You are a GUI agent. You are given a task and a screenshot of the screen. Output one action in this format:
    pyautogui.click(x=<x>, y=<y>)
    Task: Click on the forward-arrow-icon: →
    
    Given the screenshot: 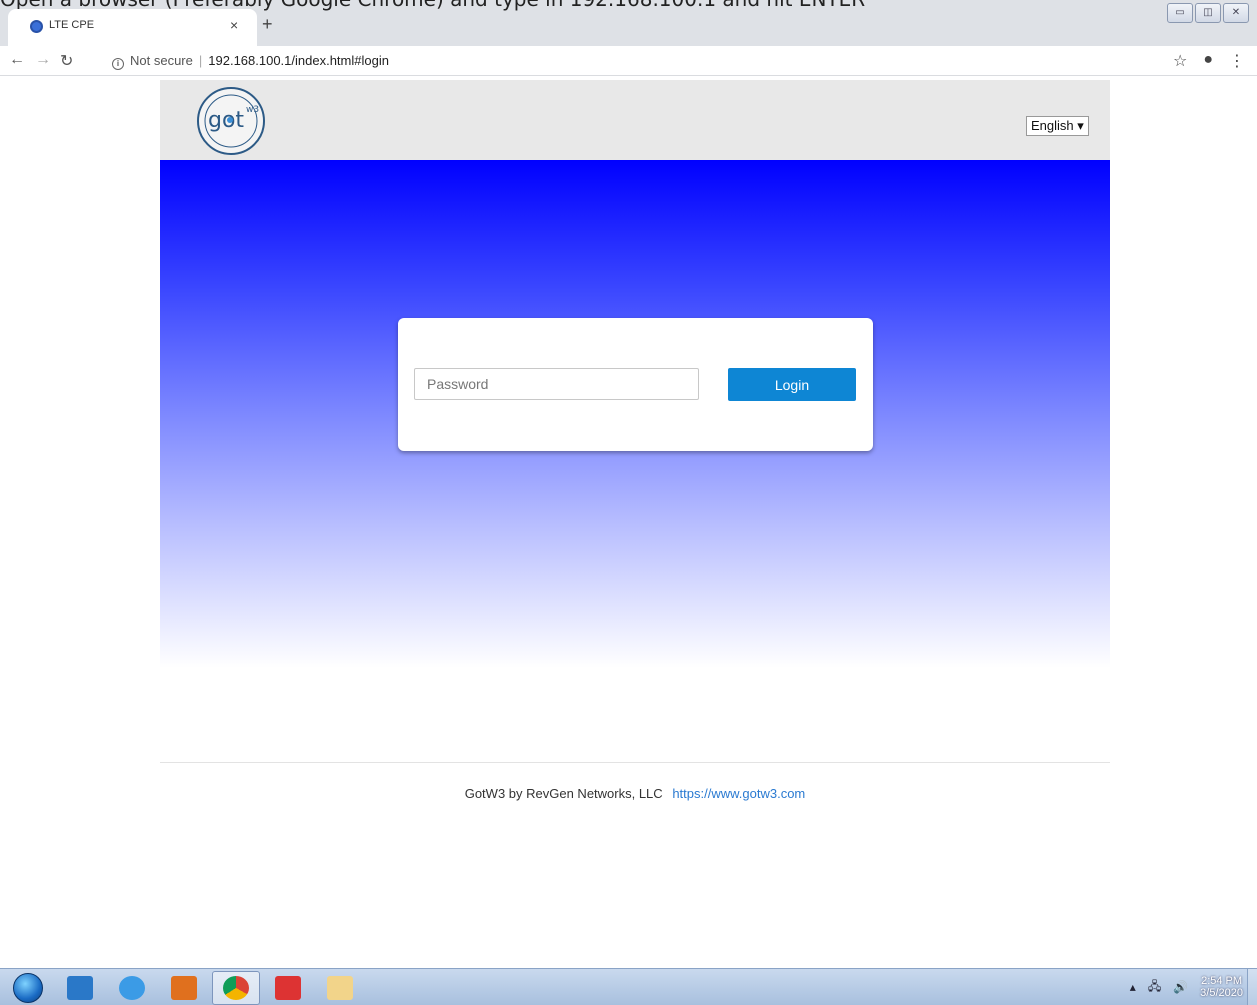 What is the action you would take?
    pyautogui.click(x=43, y=60)
    